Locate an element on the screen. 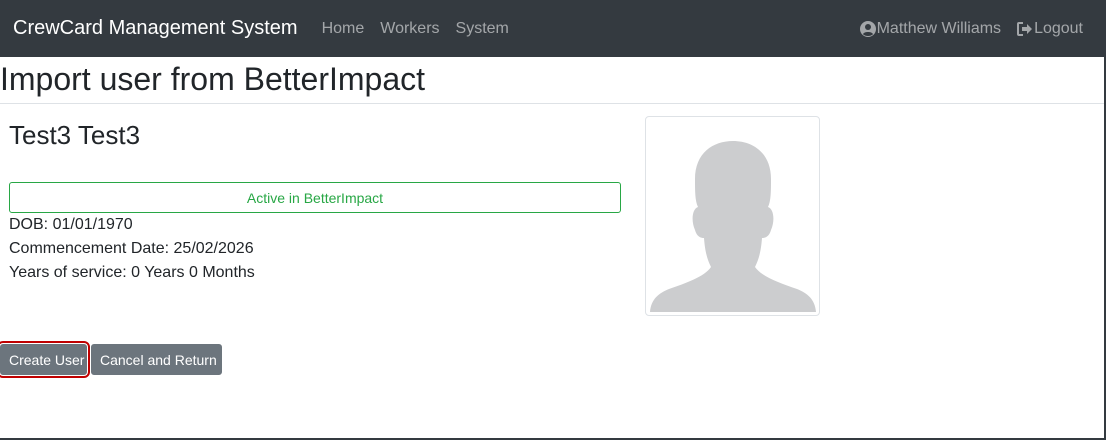  commencement-value: 25/02/2026 is located at coordinates (213, 248).